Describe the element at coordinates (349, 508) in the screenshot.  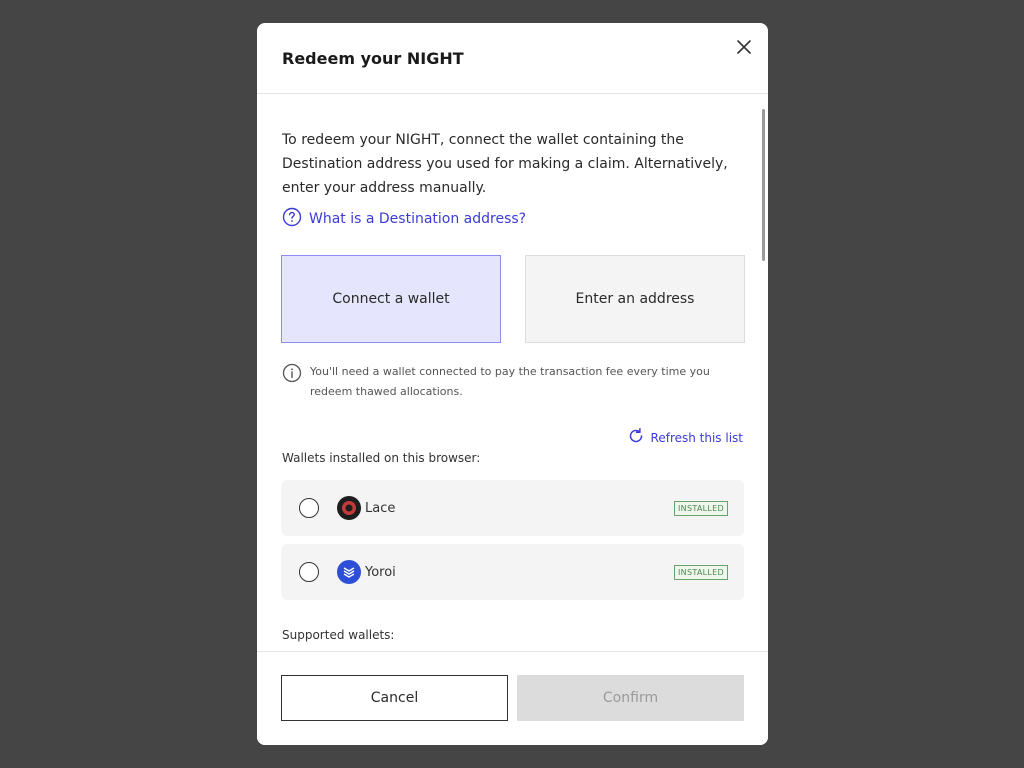
I see `lace-logo-icon` at that location.